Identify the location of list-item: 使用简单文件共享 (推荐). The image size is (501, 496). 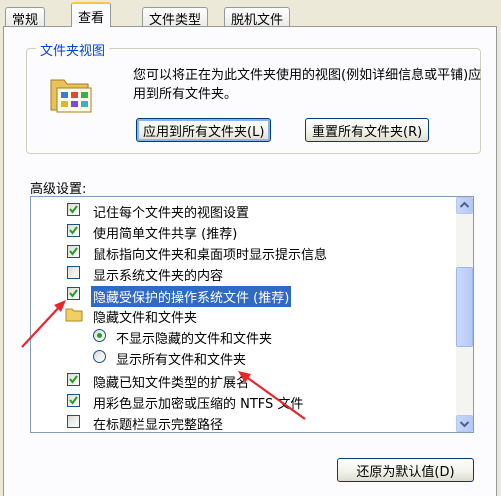
(241, 231).